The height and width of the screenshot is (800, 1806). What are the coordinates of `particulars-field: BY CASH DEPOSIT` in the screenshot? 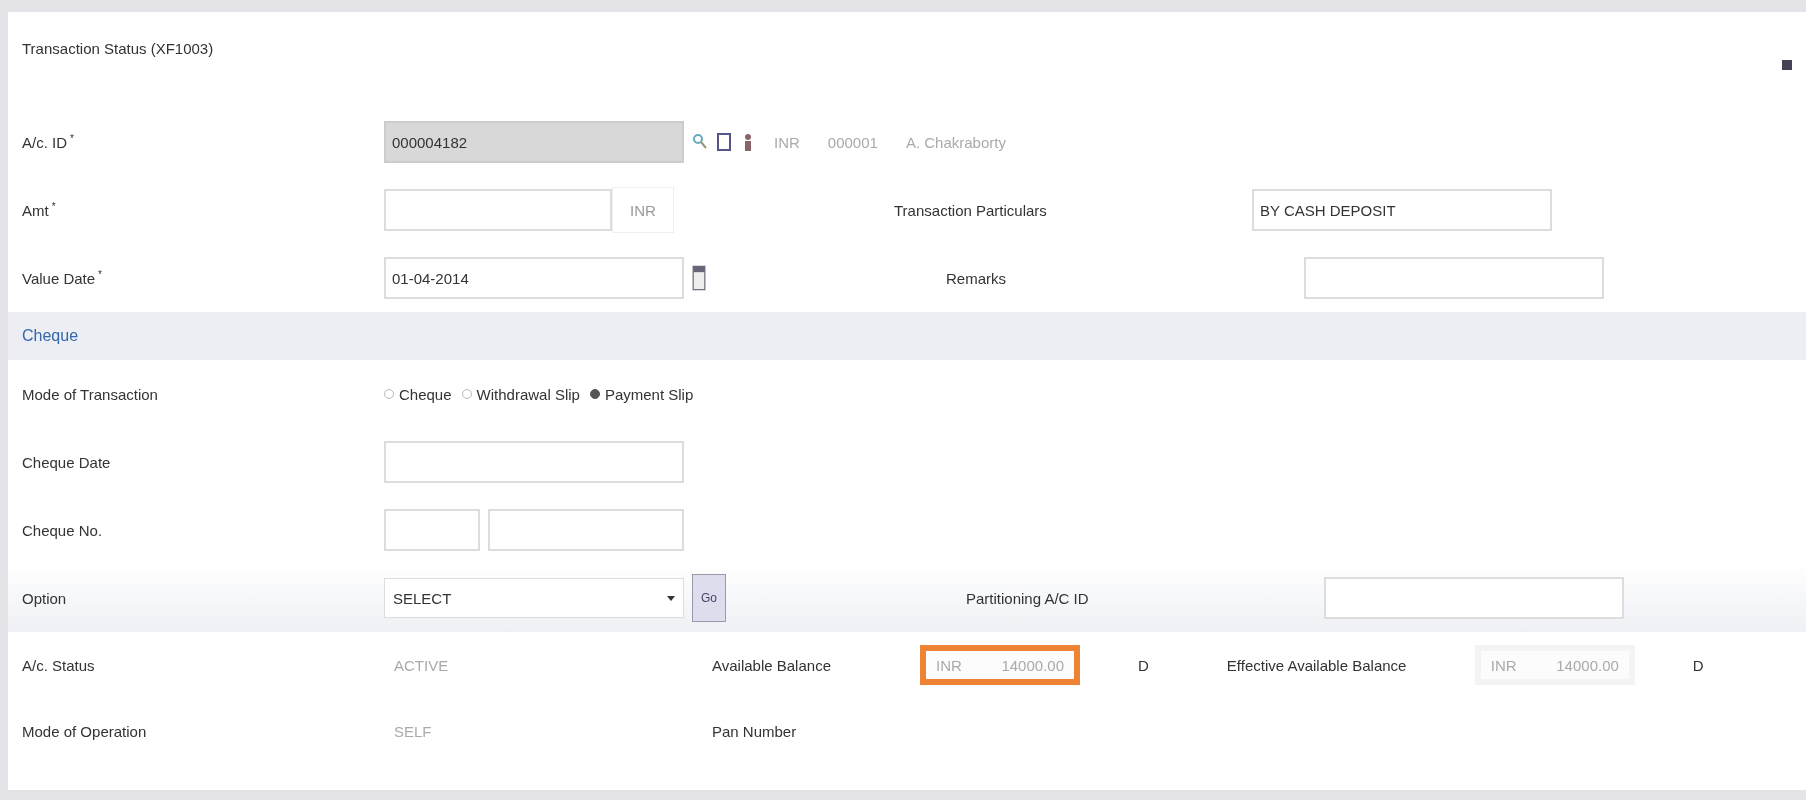 It's located at (1402, 210).